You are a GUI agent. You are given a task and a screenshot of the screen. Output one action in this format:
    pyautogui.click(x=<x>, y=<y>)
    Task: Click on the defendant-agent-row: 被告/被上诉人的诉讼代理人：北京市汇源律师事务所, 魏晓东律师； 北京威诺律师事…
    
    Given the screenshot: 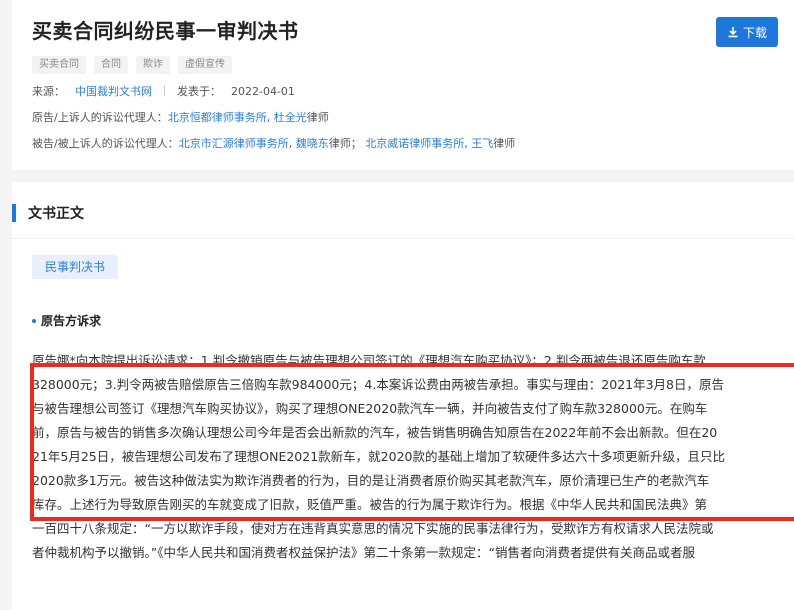 What is the action you would take?
    pyautogui.click(x=274, y=143)
    